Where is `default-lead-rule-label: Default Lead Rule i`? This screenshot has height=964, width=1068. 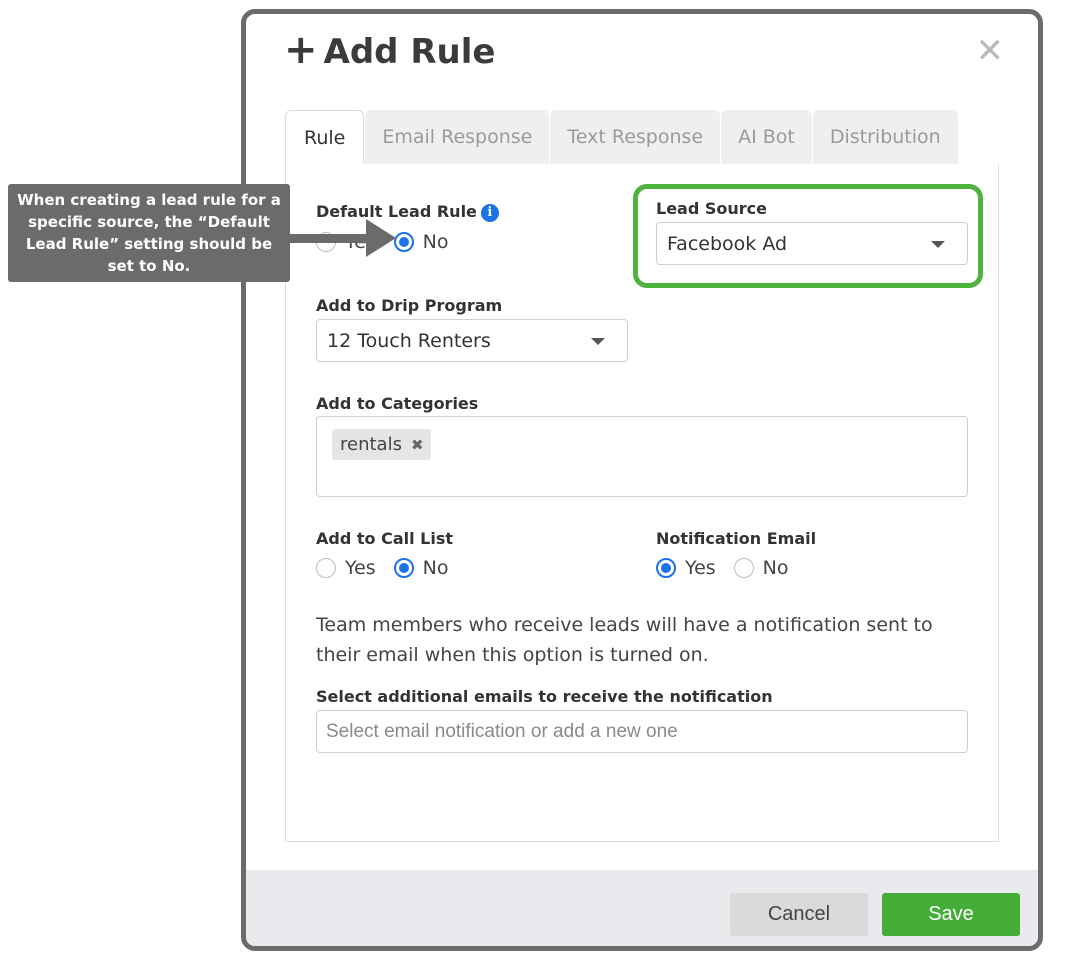
default-lead-rule-label: Default Lead Rule i is located at coordinates (407, 212).